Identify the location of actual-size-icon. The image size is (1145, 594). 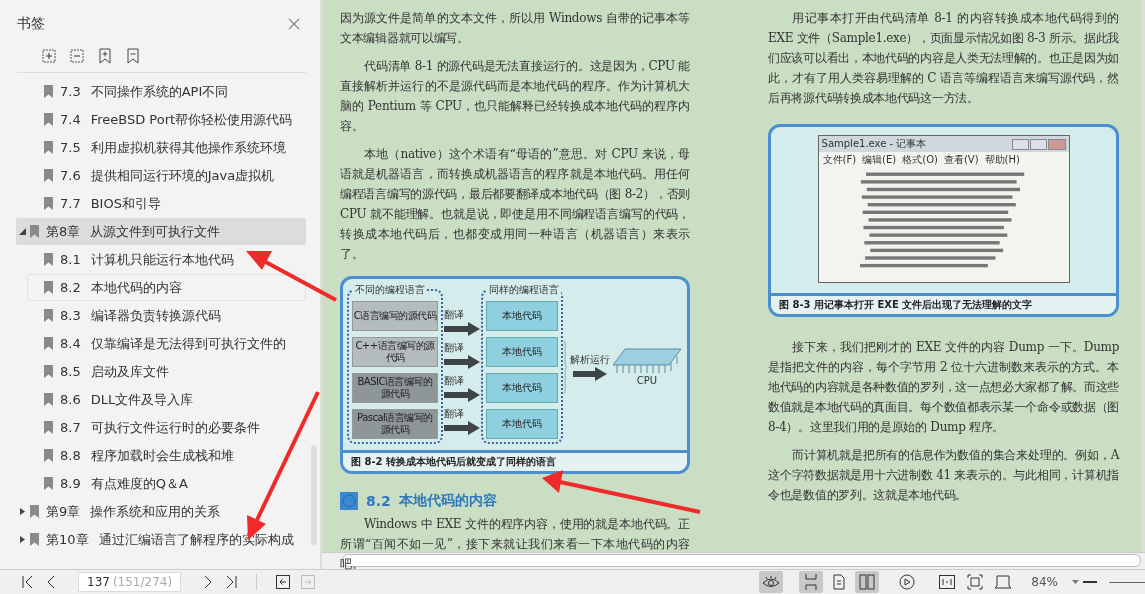
(947, 582).